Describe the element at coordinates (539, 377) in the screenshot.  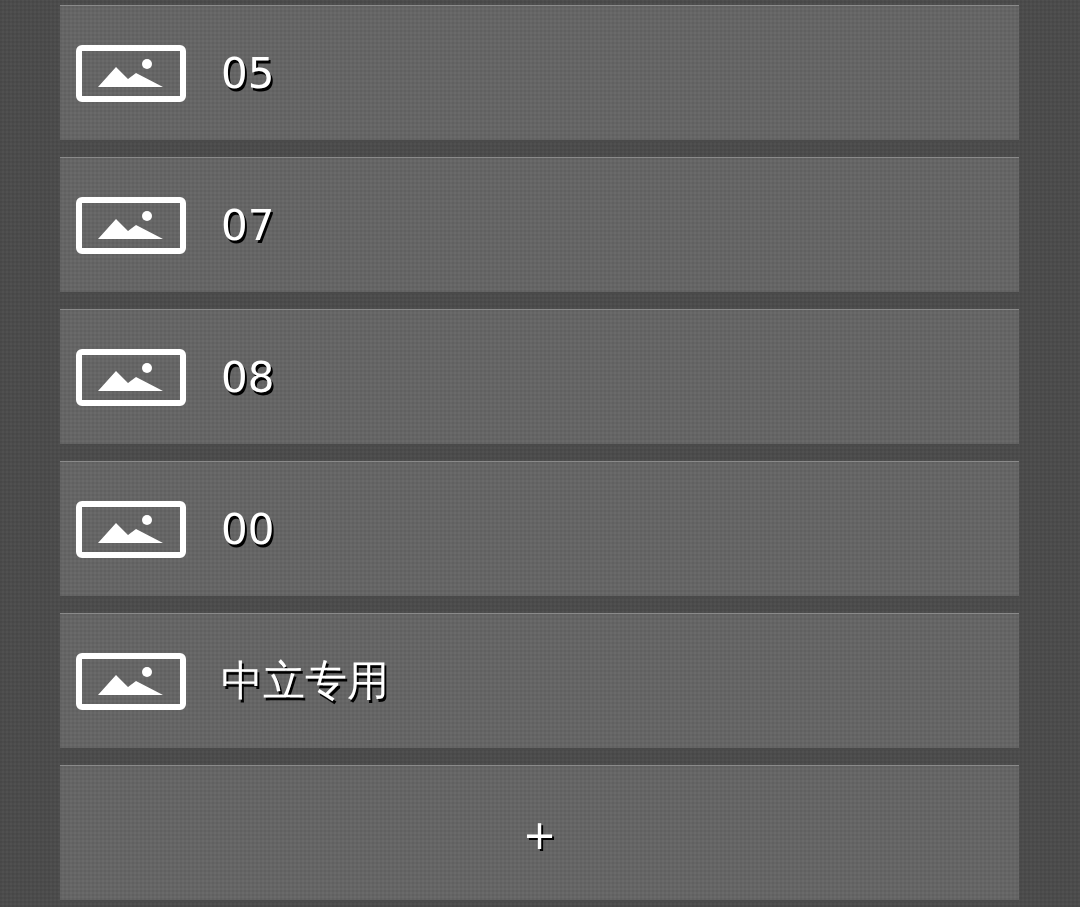
I see `list-item: 08` at that location.